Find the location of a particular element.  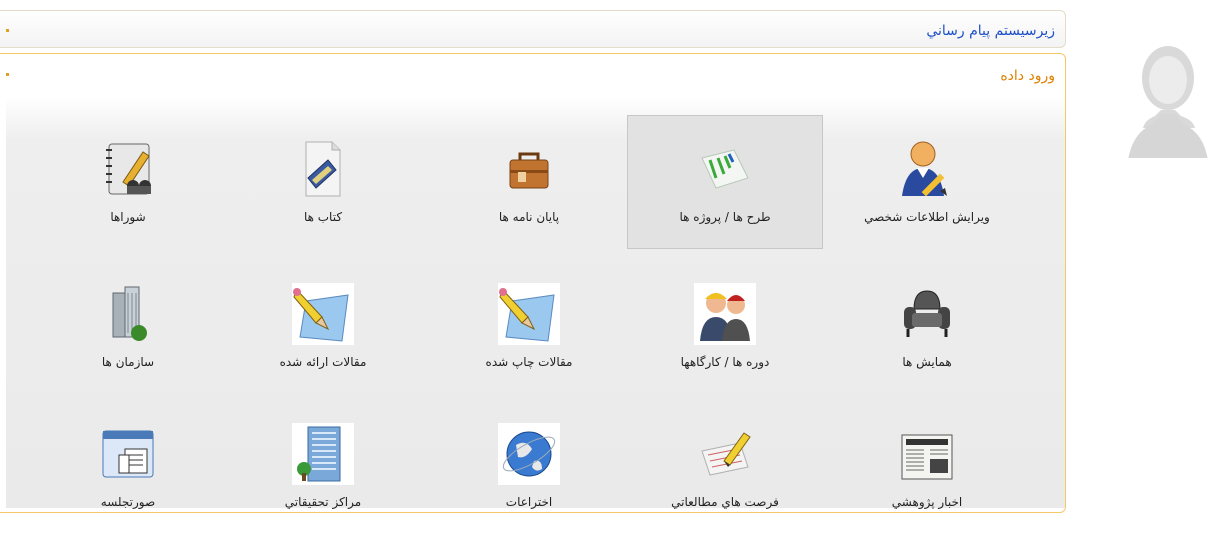

newspaper-icon is located at coordinates (927, 457).